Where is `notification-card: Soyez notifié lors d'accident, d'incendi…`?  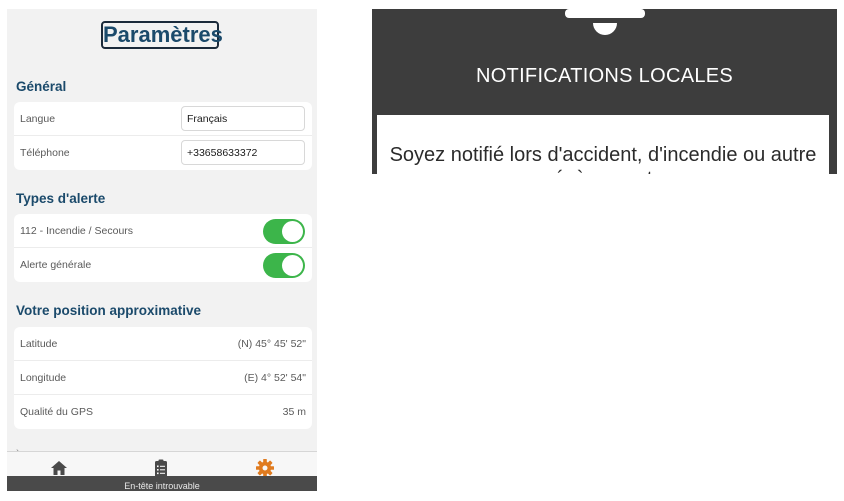 notification-card: Soyez notifié lors d'accident, d'incendi… is located at coordinates (603, 144).